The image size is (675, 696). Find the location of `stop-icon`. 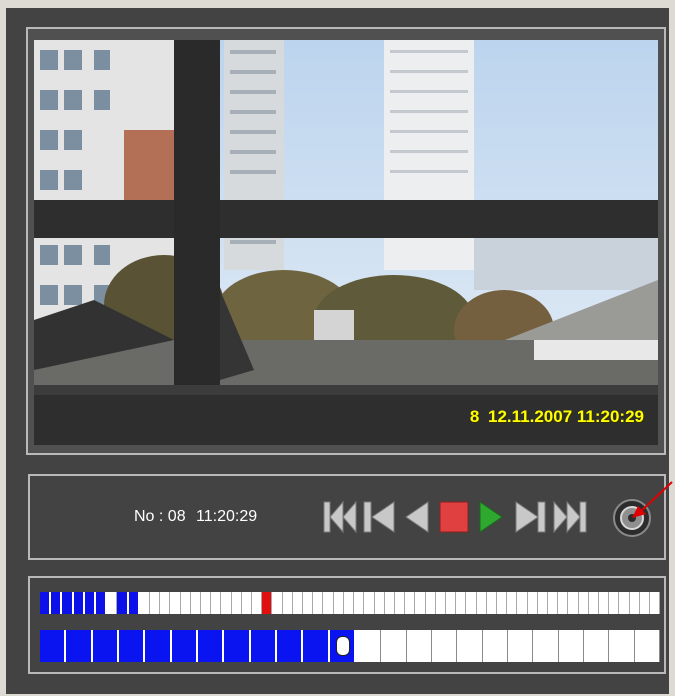

stop-icon is located at coordinates (454, 517).